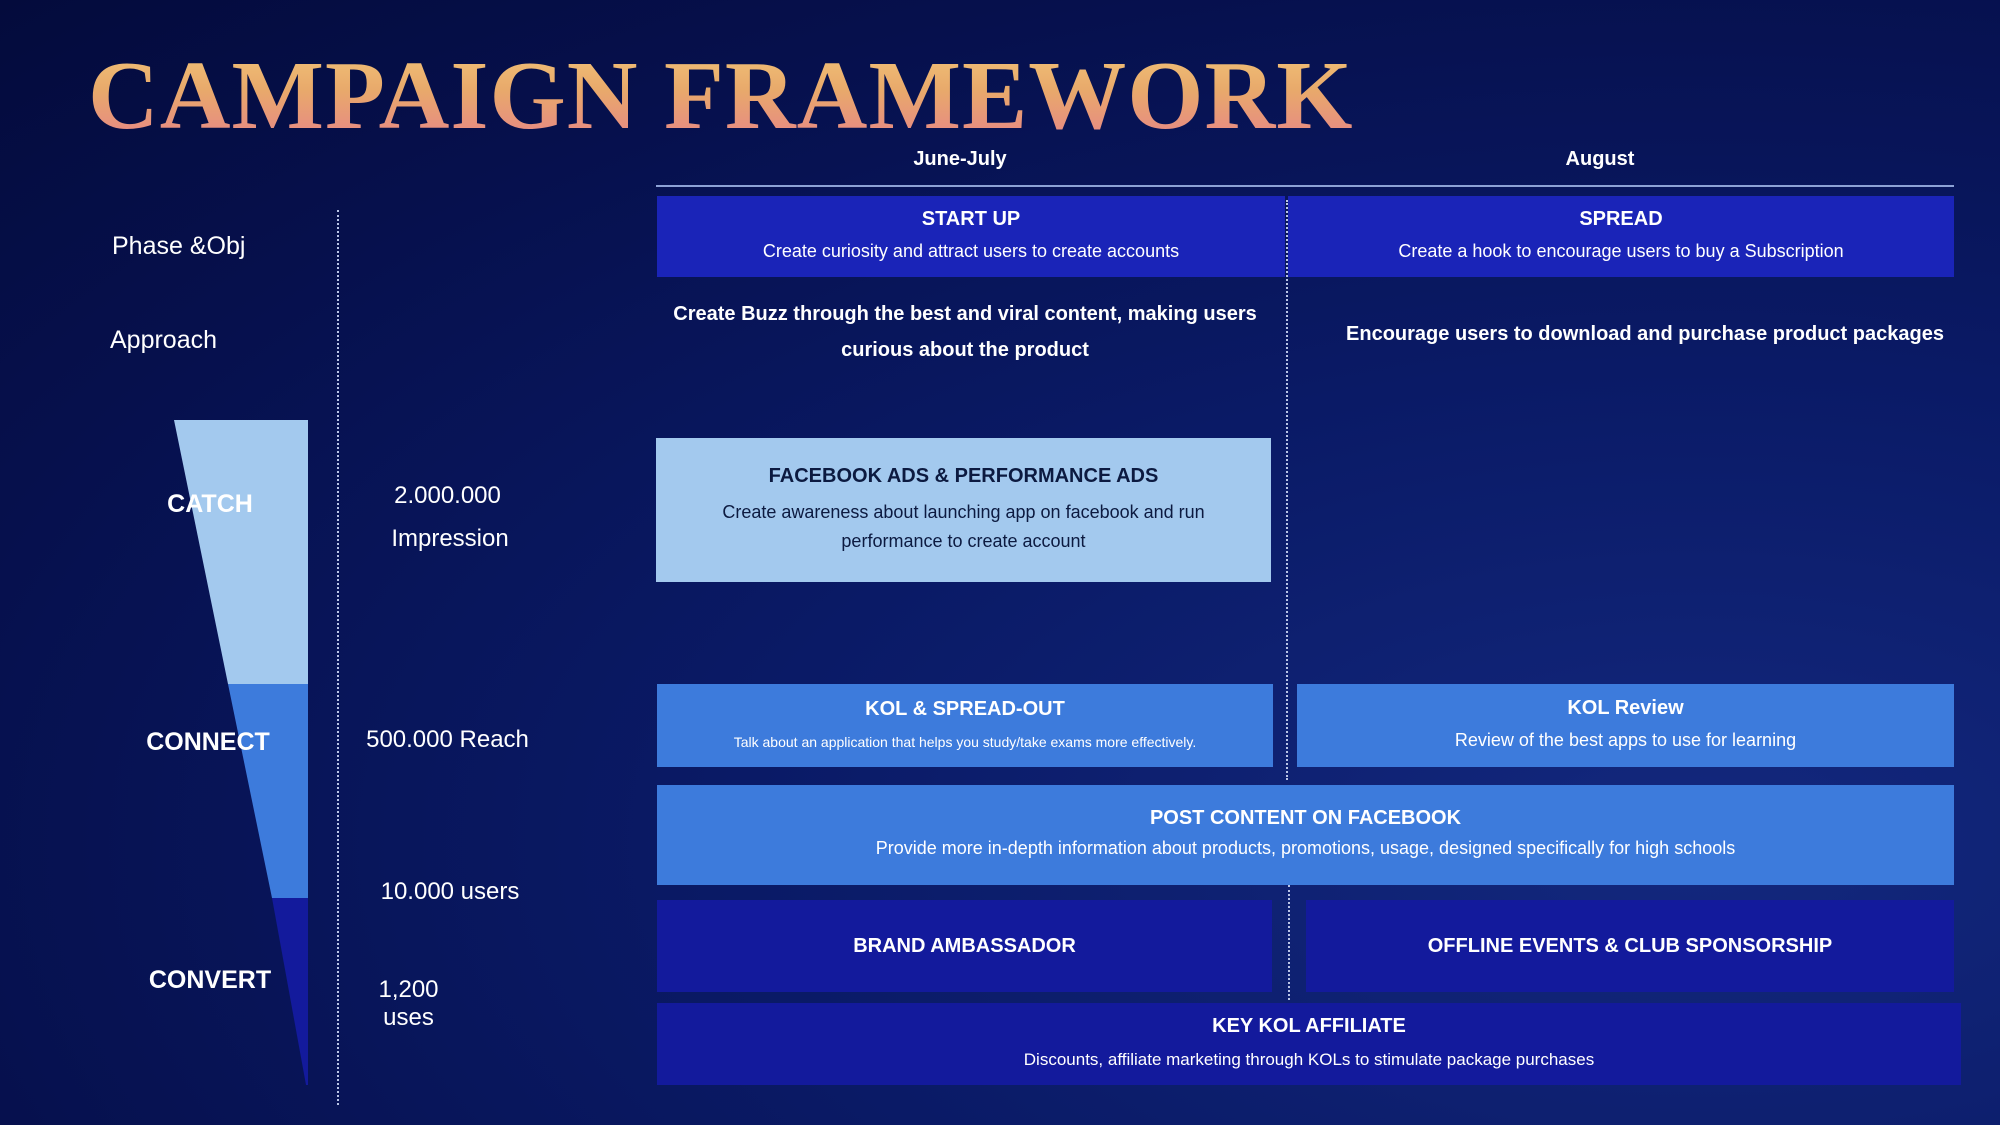 The height and width of the screenshot is (1125, 2000). I want to click on tactic-offline-events-box: OFFLINE EVENTS & CLUB SPONSORSHIP, so click(1630, 946).